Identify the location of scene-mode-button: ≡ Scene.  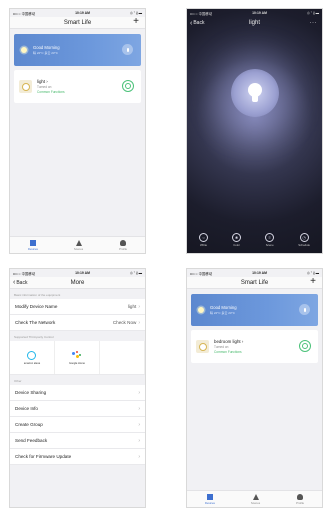
(270, 240).